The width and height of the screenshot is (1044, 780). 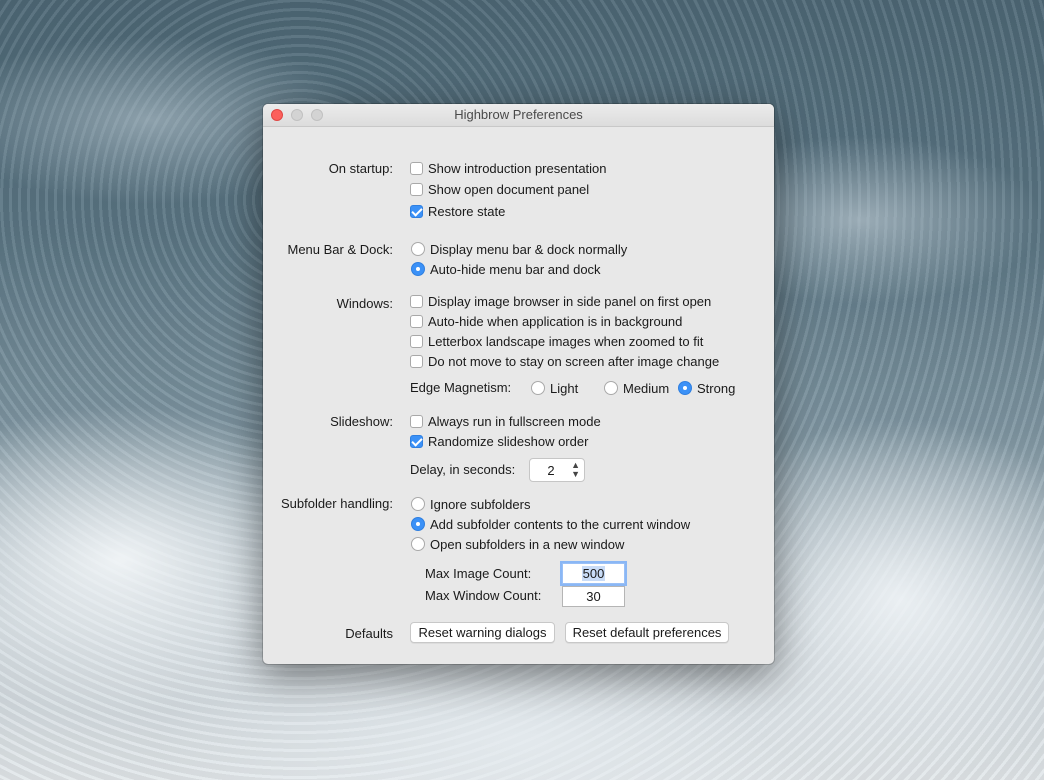 I want to click on option-label: Open subfolders in a new window, so click(x=527, y=544).